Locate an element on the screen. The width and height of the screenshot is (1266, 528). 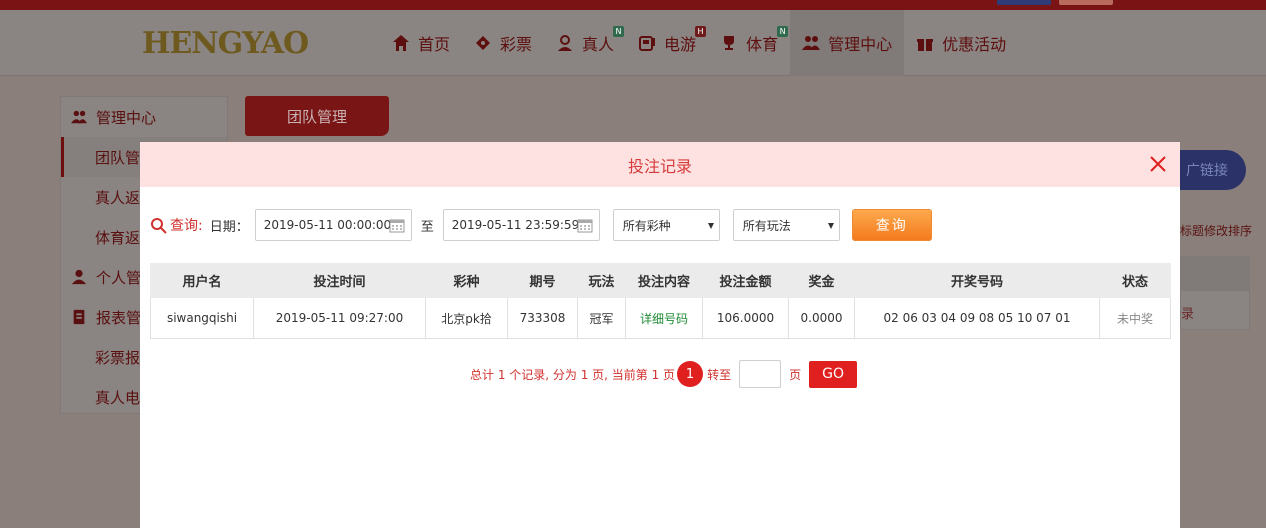
cell-draw-number: 02 06 03 04 09 08 05 10 07 01 is located at coordinates (977, 318).